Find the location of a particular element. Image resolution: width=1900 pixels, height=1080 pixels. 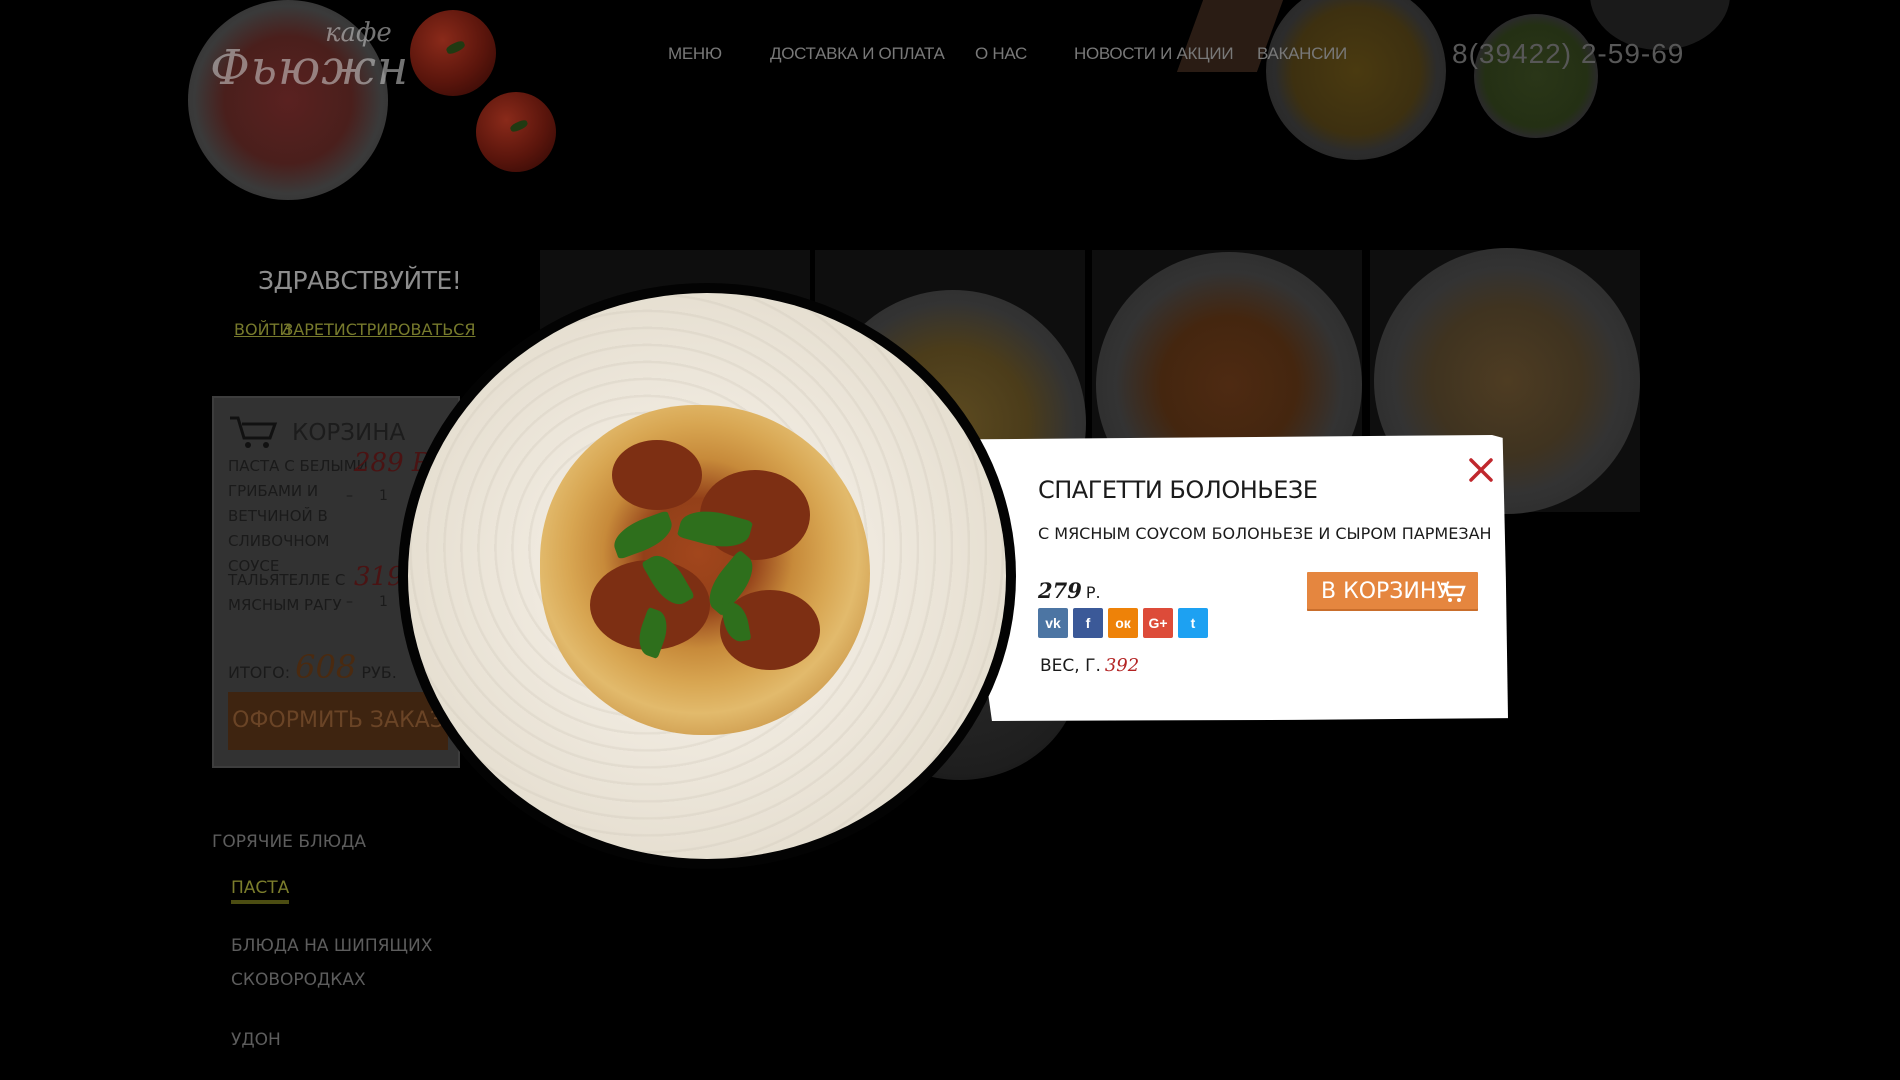

sauce-bowl-image is located at coordinates (1536, 76).